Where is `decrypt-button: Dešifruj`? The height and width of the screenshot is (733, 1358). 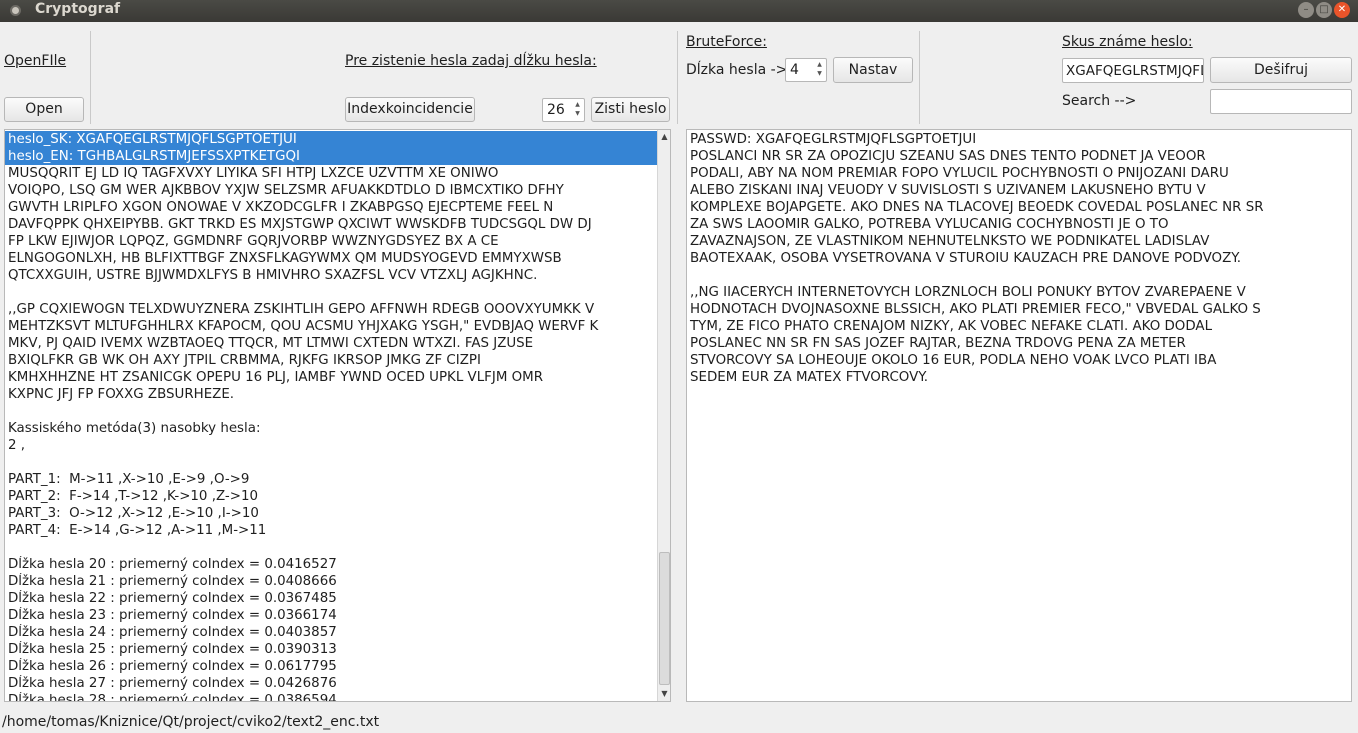
decrypt-button: Dešifruj is located at coordinates (1281, 70).